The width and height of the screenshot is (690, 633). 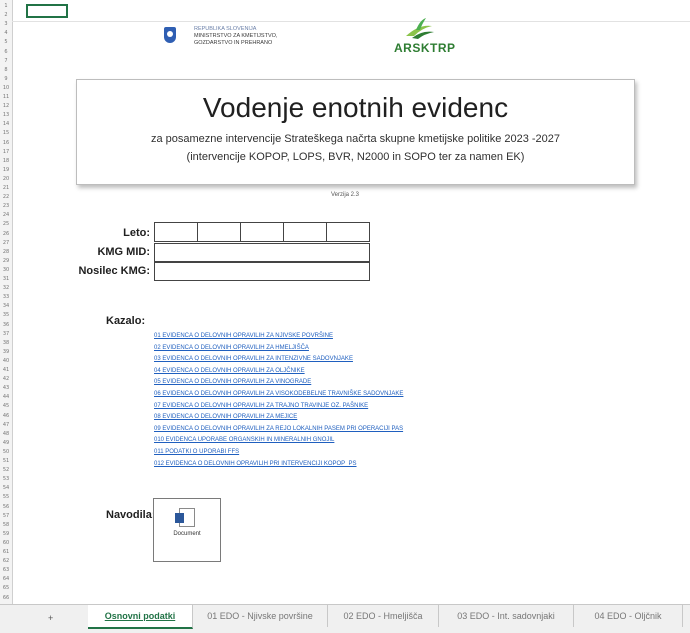 I want to click on row-number: 11, so click(x=6, y=97).